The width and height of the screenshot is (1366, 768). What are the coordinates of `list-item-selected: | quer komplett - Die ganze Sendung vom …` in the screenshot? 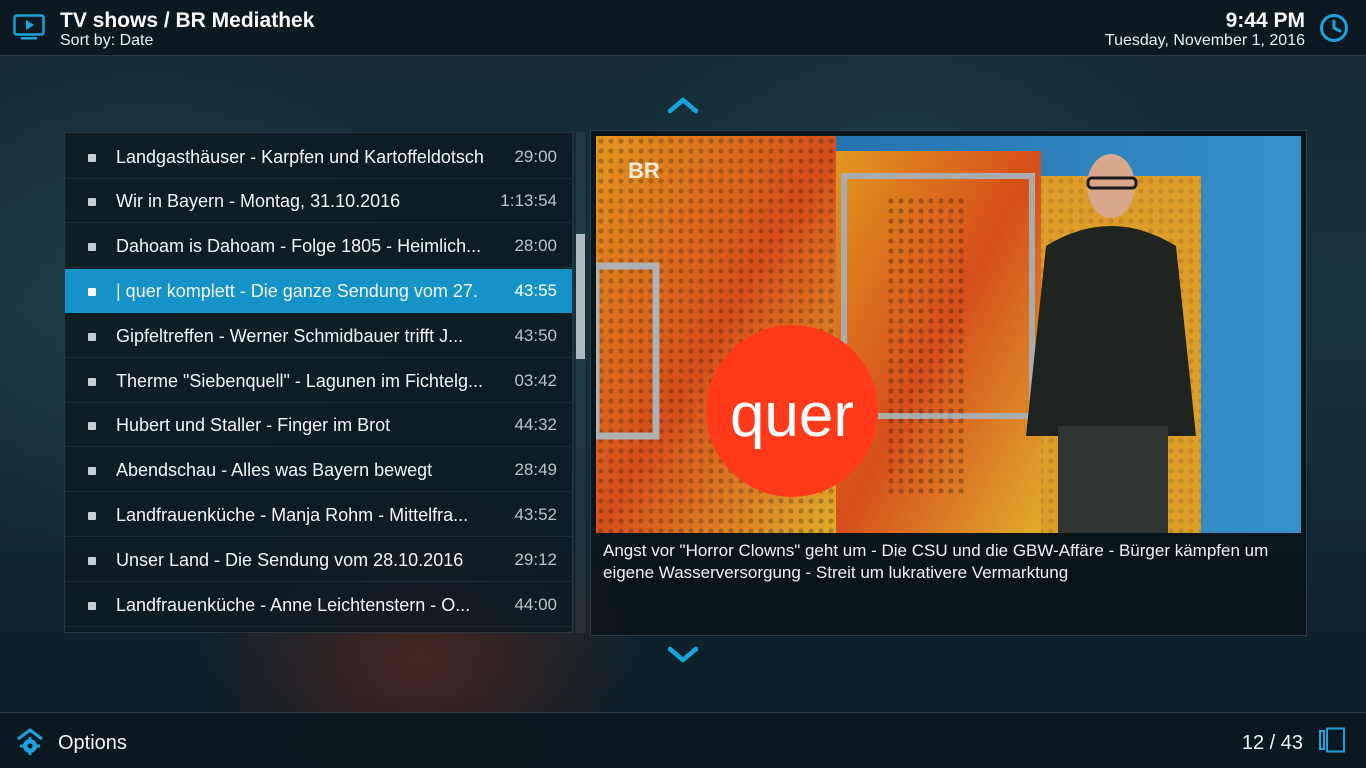 It's located at (318, 291).